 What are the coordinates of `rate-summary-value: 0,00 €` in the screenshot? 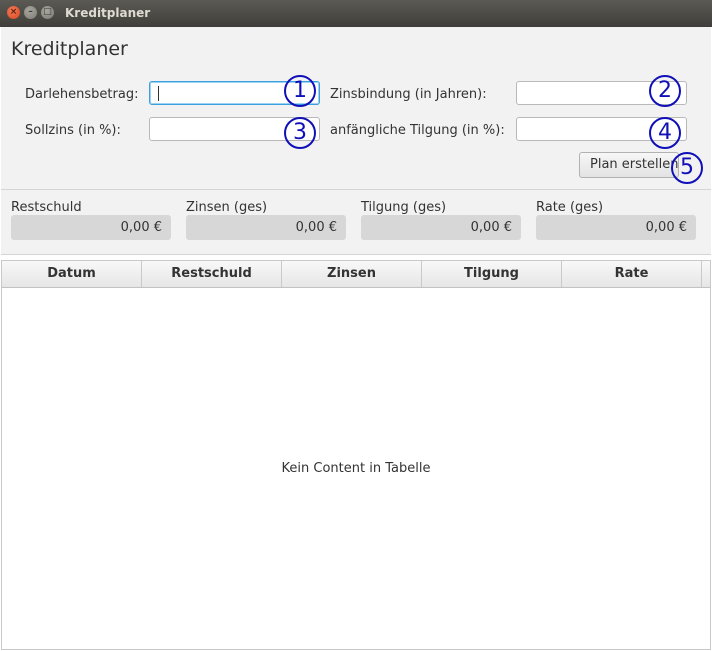 It's located at (616, 227).